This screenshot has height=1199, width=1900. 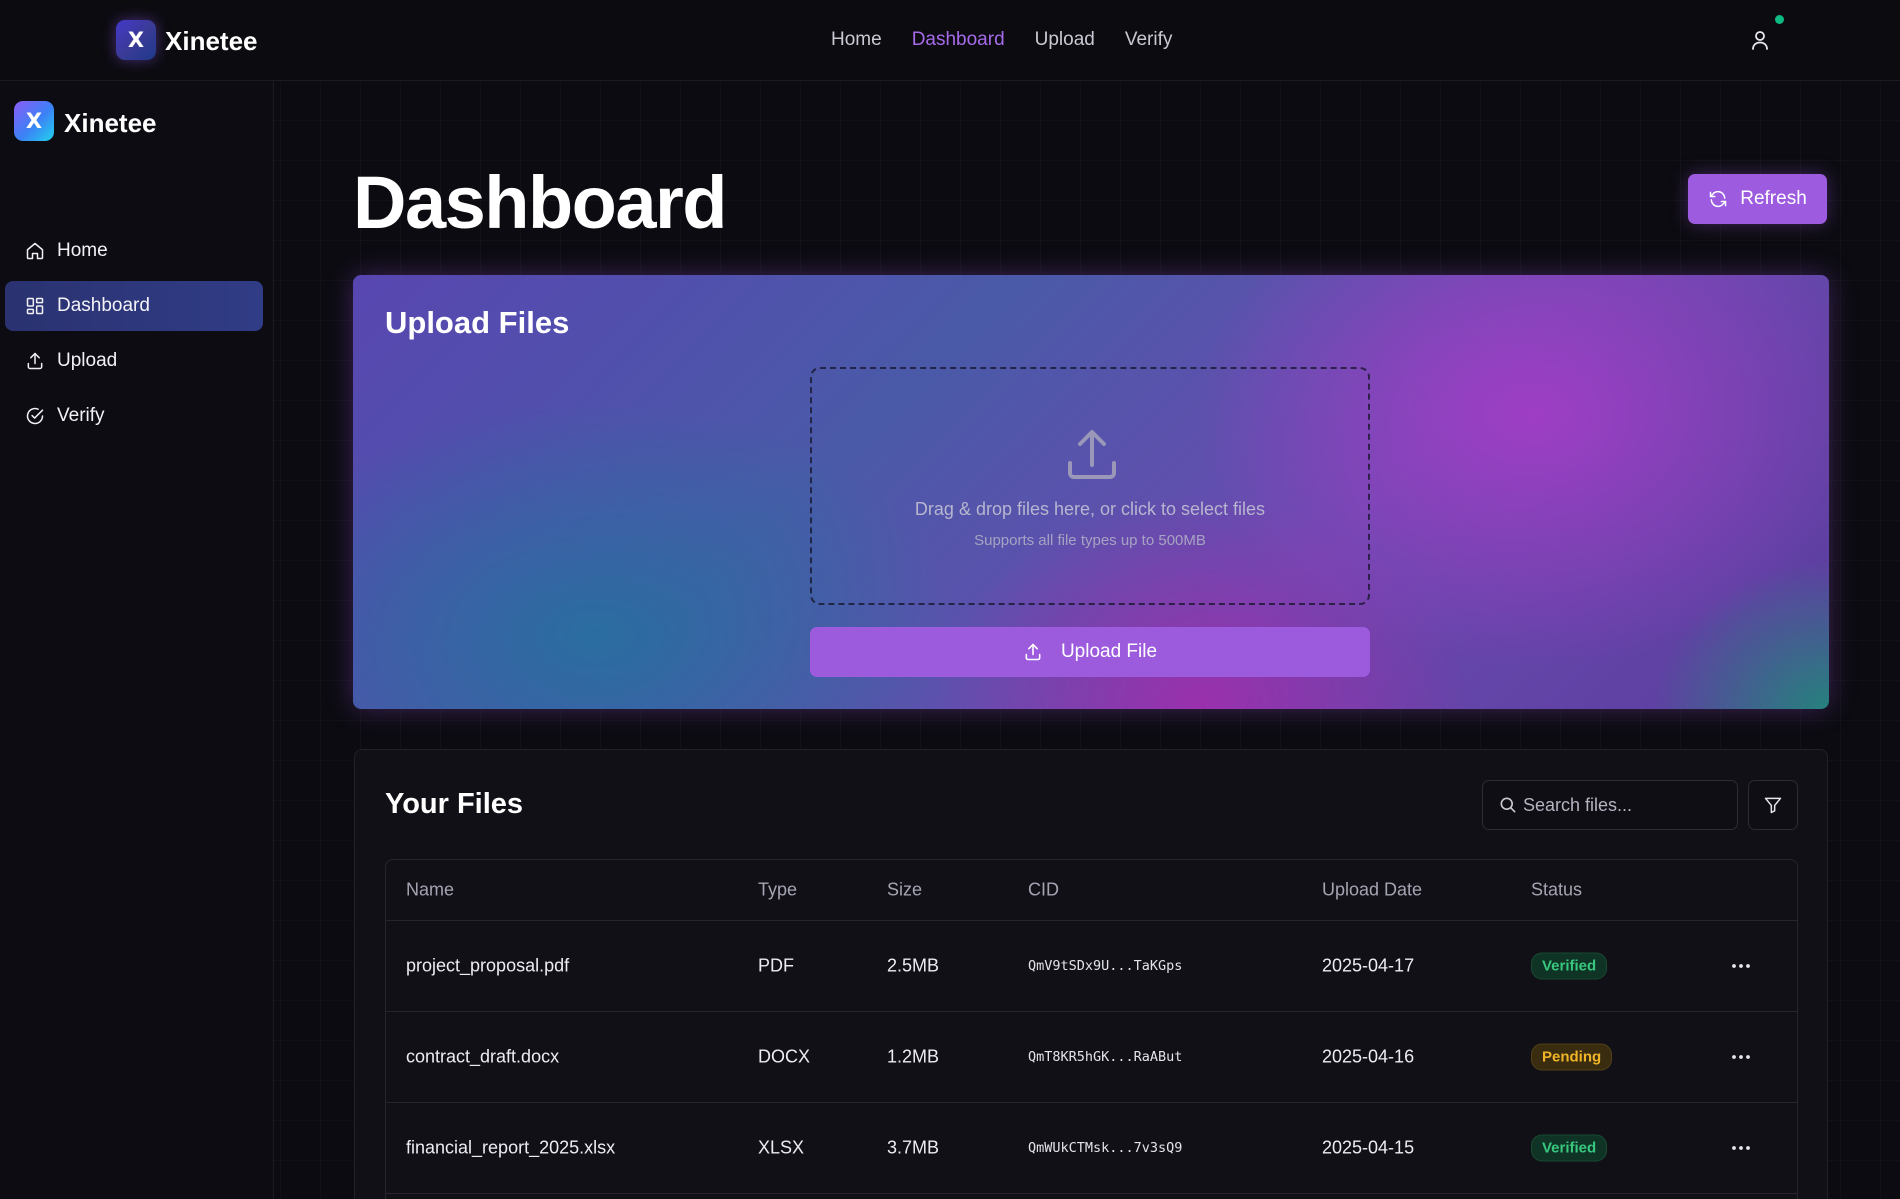 What do you see at coordinates (136, 40) in the screenshot?
I see `brand-logo: X` at bounding box center [136, 40].